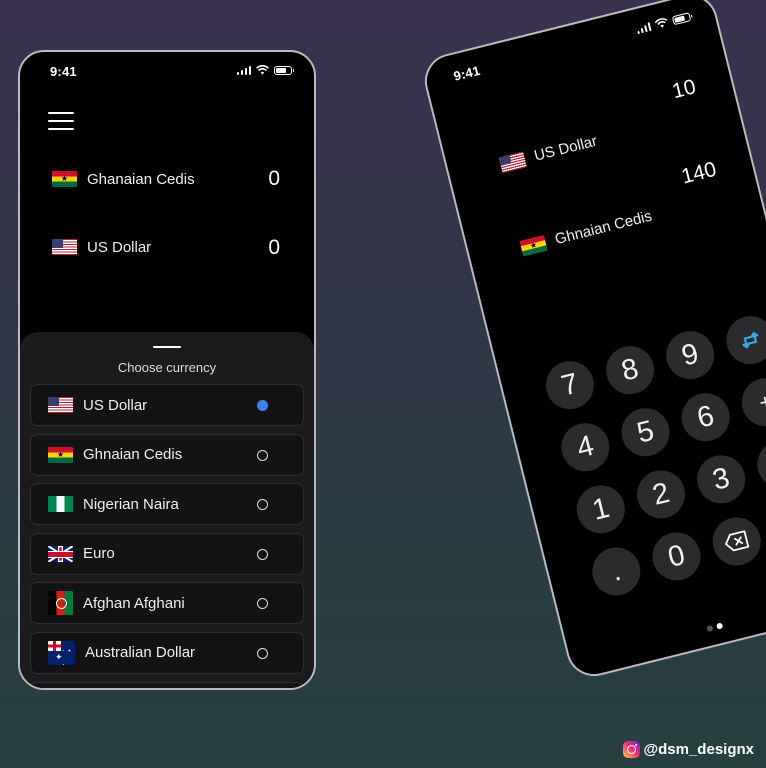  Describe the element at coordinates (569, 385) in the screenshot. I see `key-7: 7` at that location.